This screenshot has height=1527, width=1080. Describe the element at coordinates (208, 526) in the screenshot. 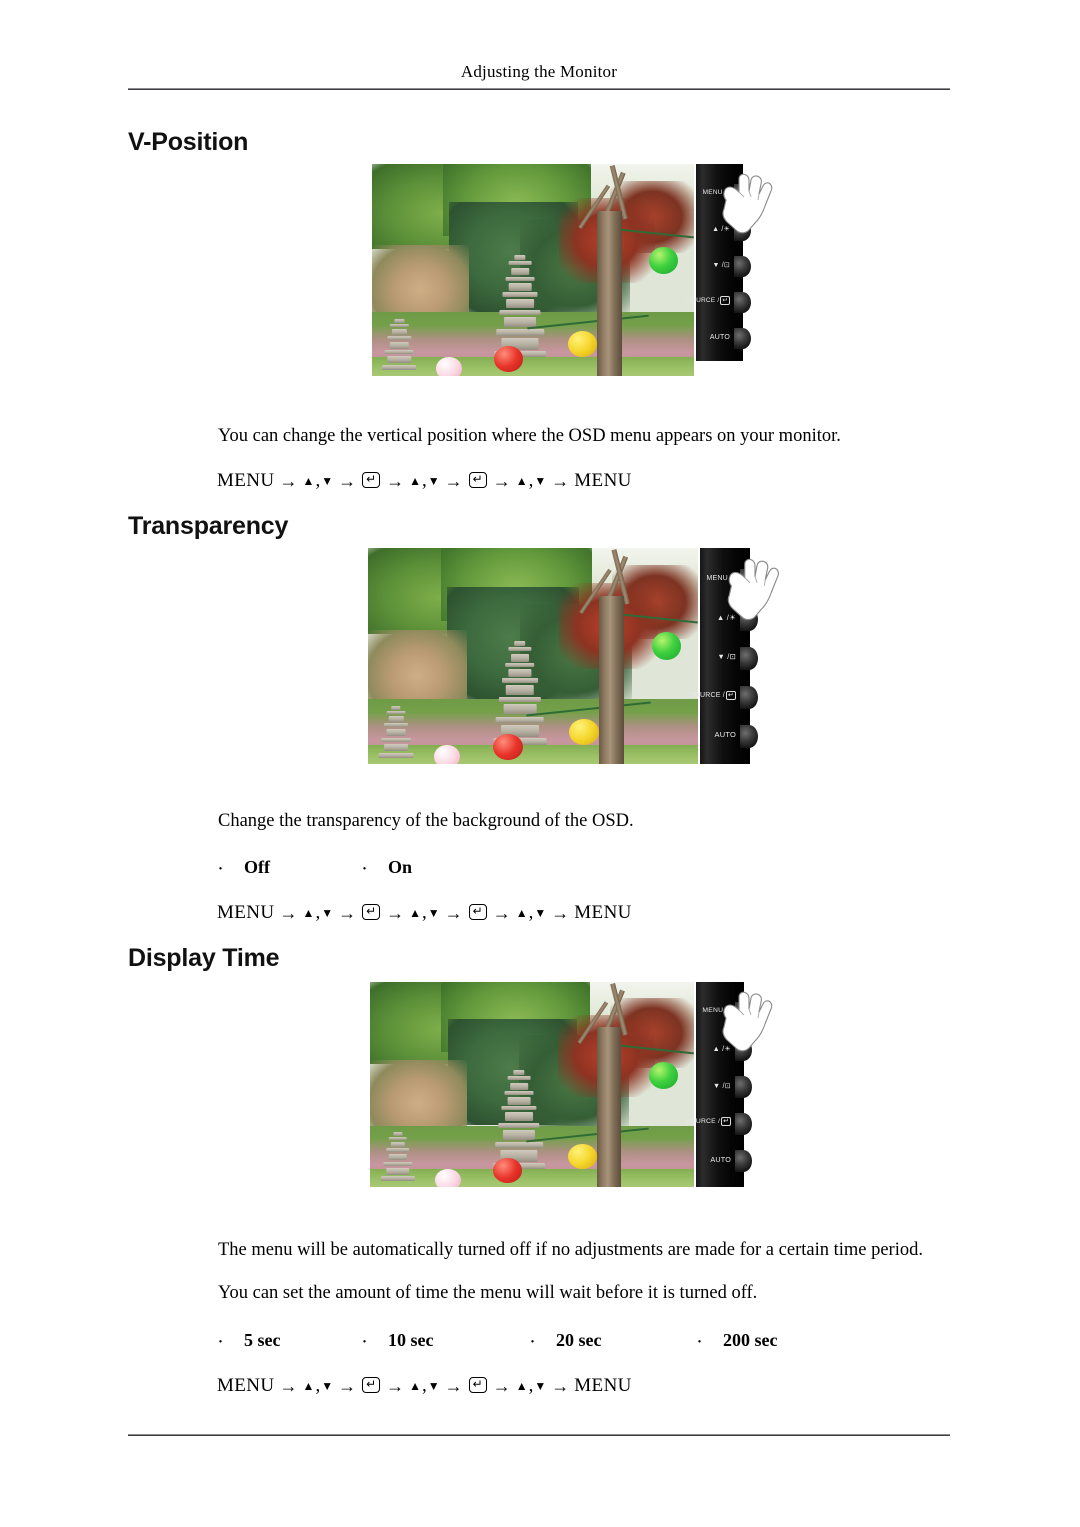

I see `section-heading-transparency: Transparency` at that location.